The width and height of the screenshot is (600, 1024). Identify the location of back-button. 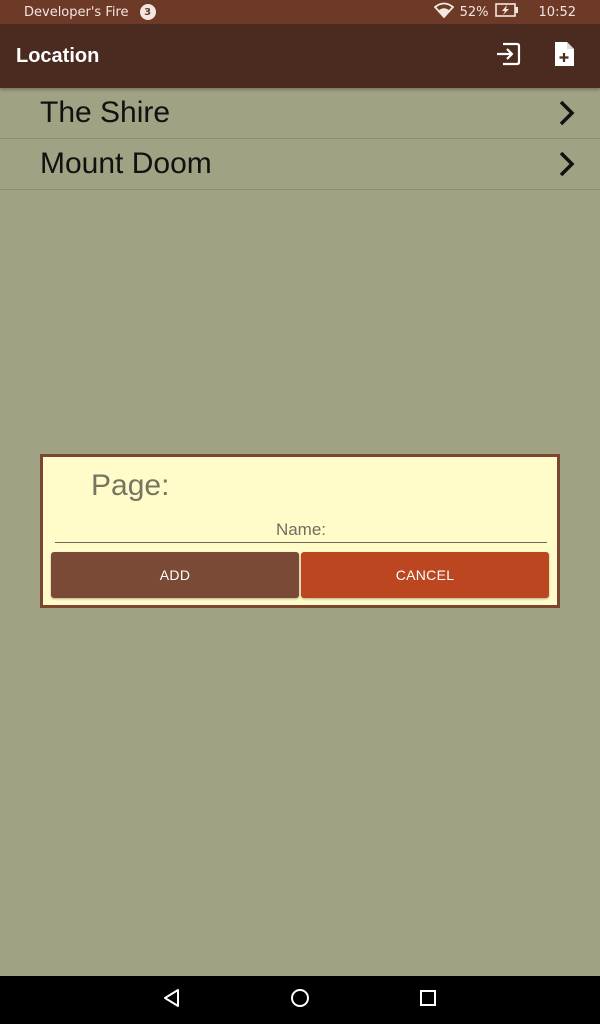
(172, 1000).